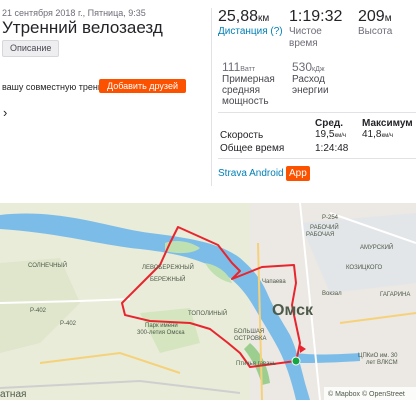  Describe the element at coordinates (250, 339) in the screenshot. I see `map-label-ostrovka: ОСТРОВКА` at that location.